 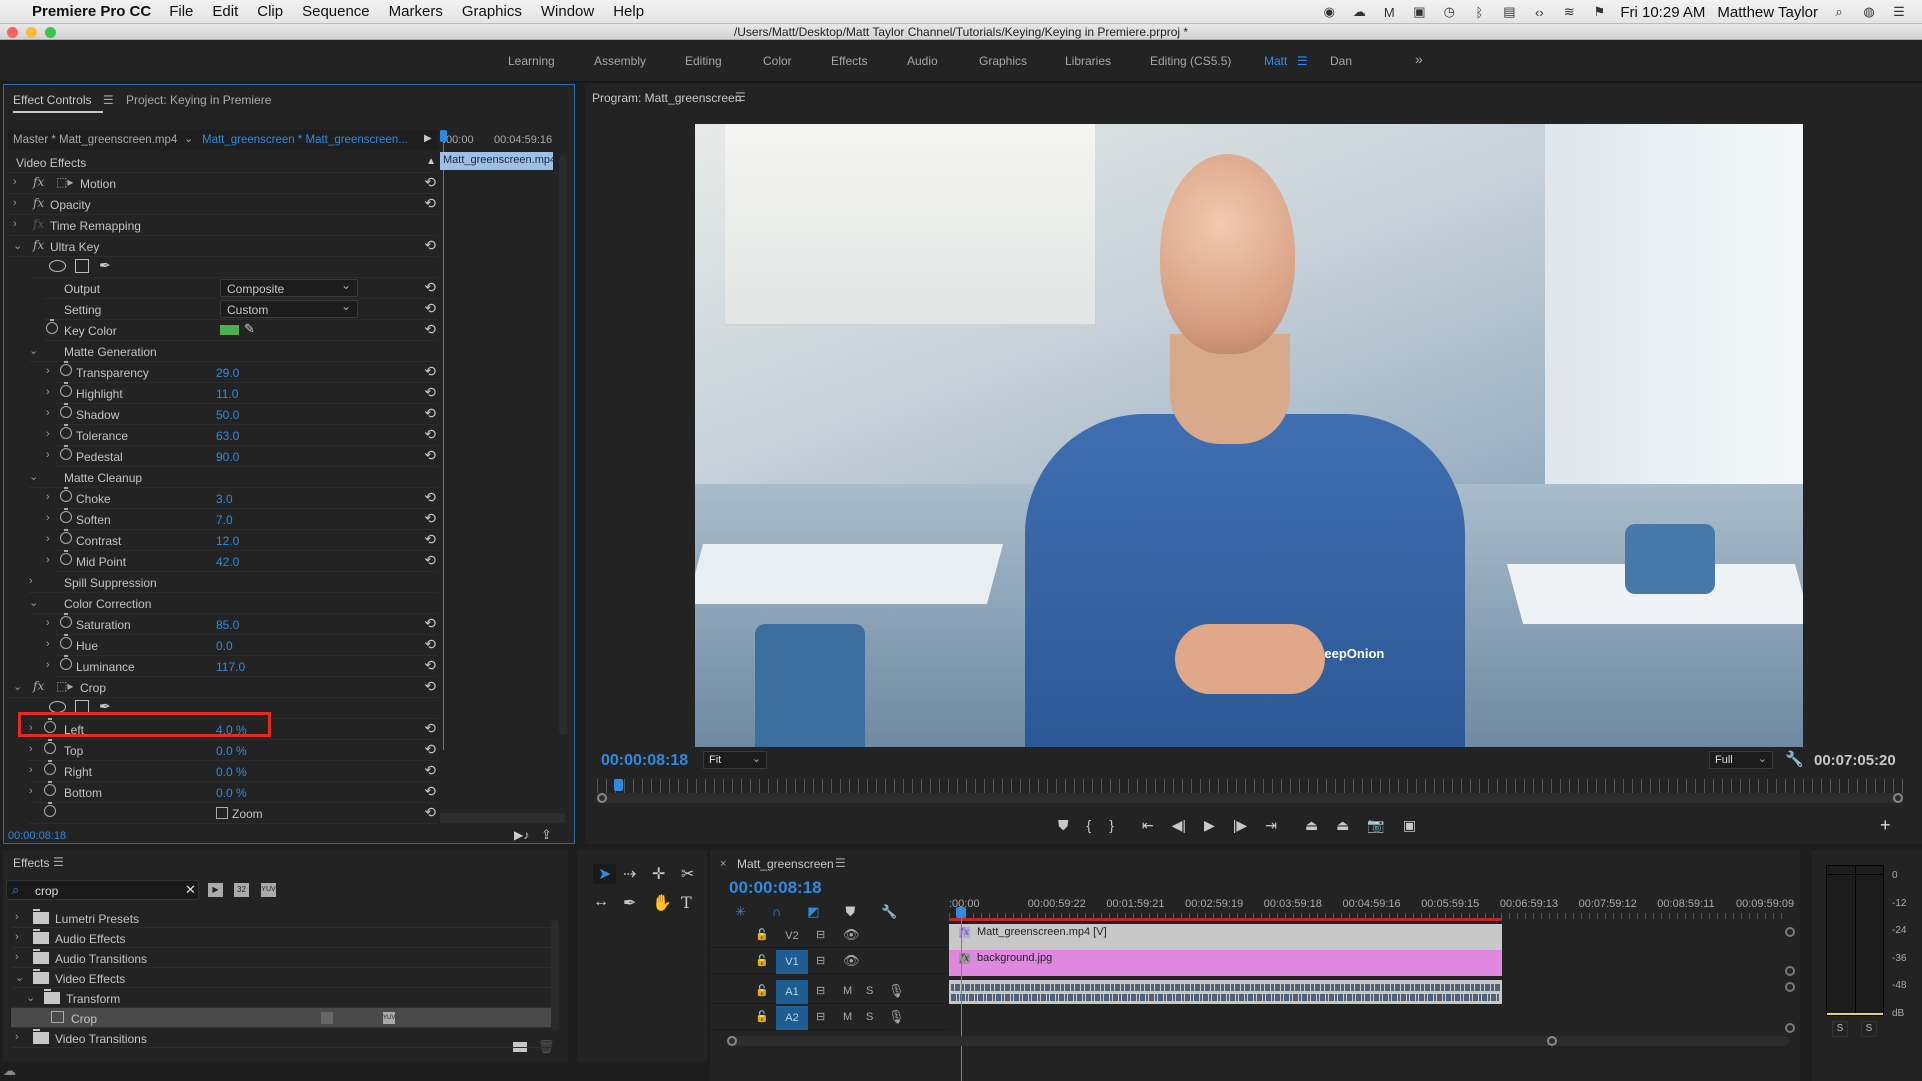 I want to click on workspace-color: Color, so click(x=777, y=61).